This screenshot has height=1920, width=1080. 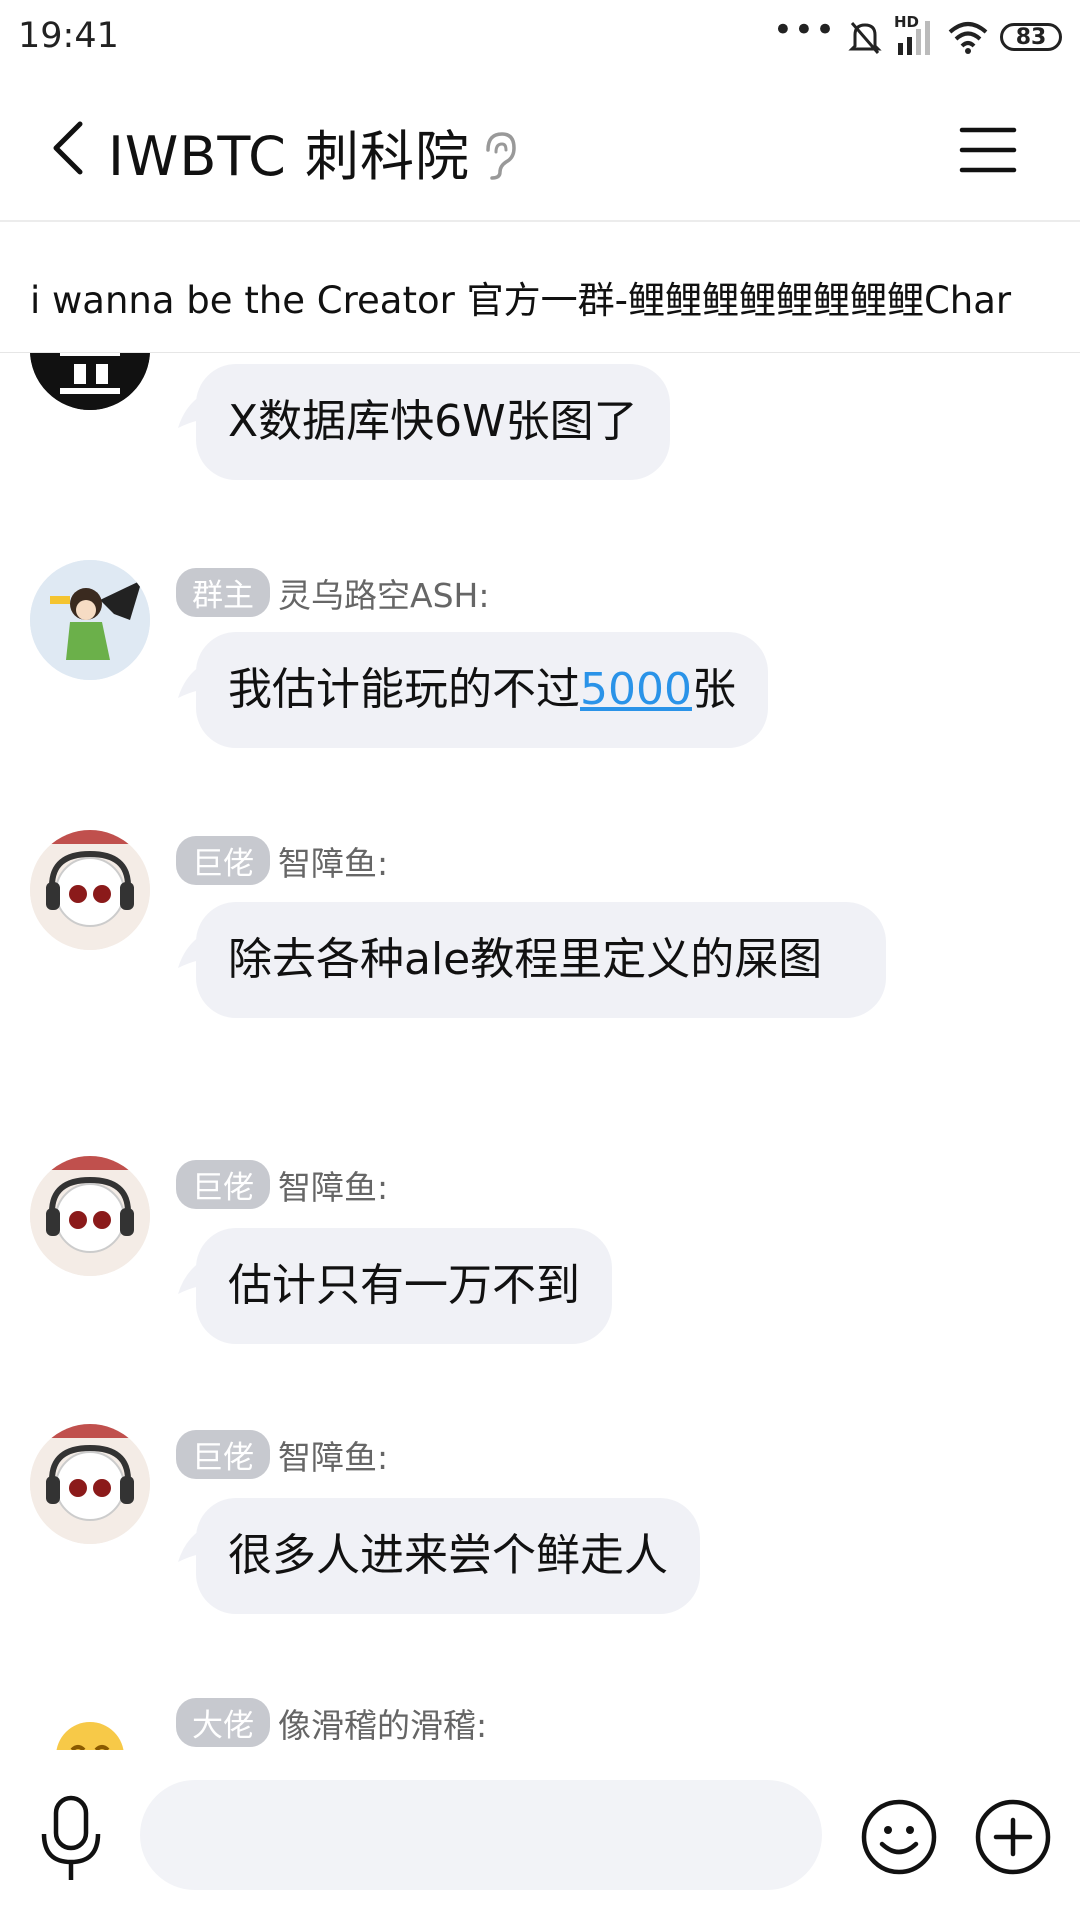 What do you see at coordinates (481, 1835) in the screenshot?
I see `message-input` at bounding box center [481, 1835].